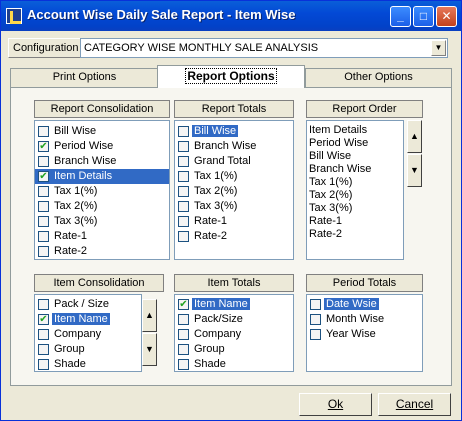  I want to click on list-item: Year Wise, so click(364, 334).